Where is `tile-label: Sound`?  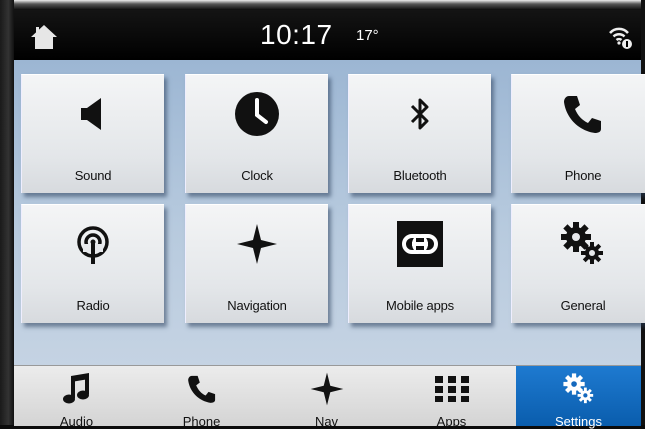
tile-label: Sound is located at coordinates (93, 175).